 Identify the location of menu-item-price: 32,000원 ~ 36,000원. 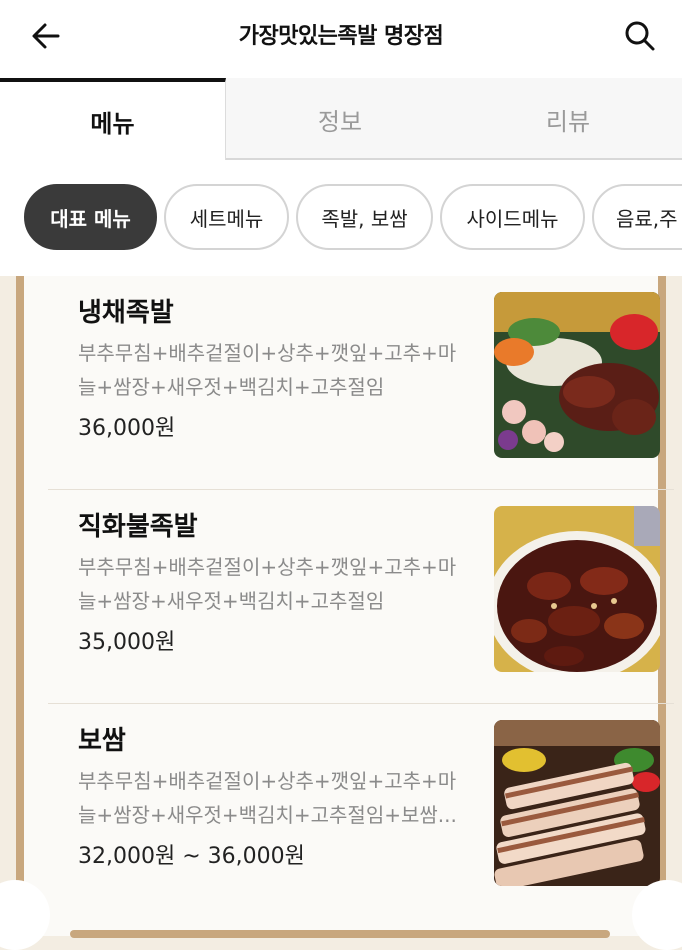
(191, 856).